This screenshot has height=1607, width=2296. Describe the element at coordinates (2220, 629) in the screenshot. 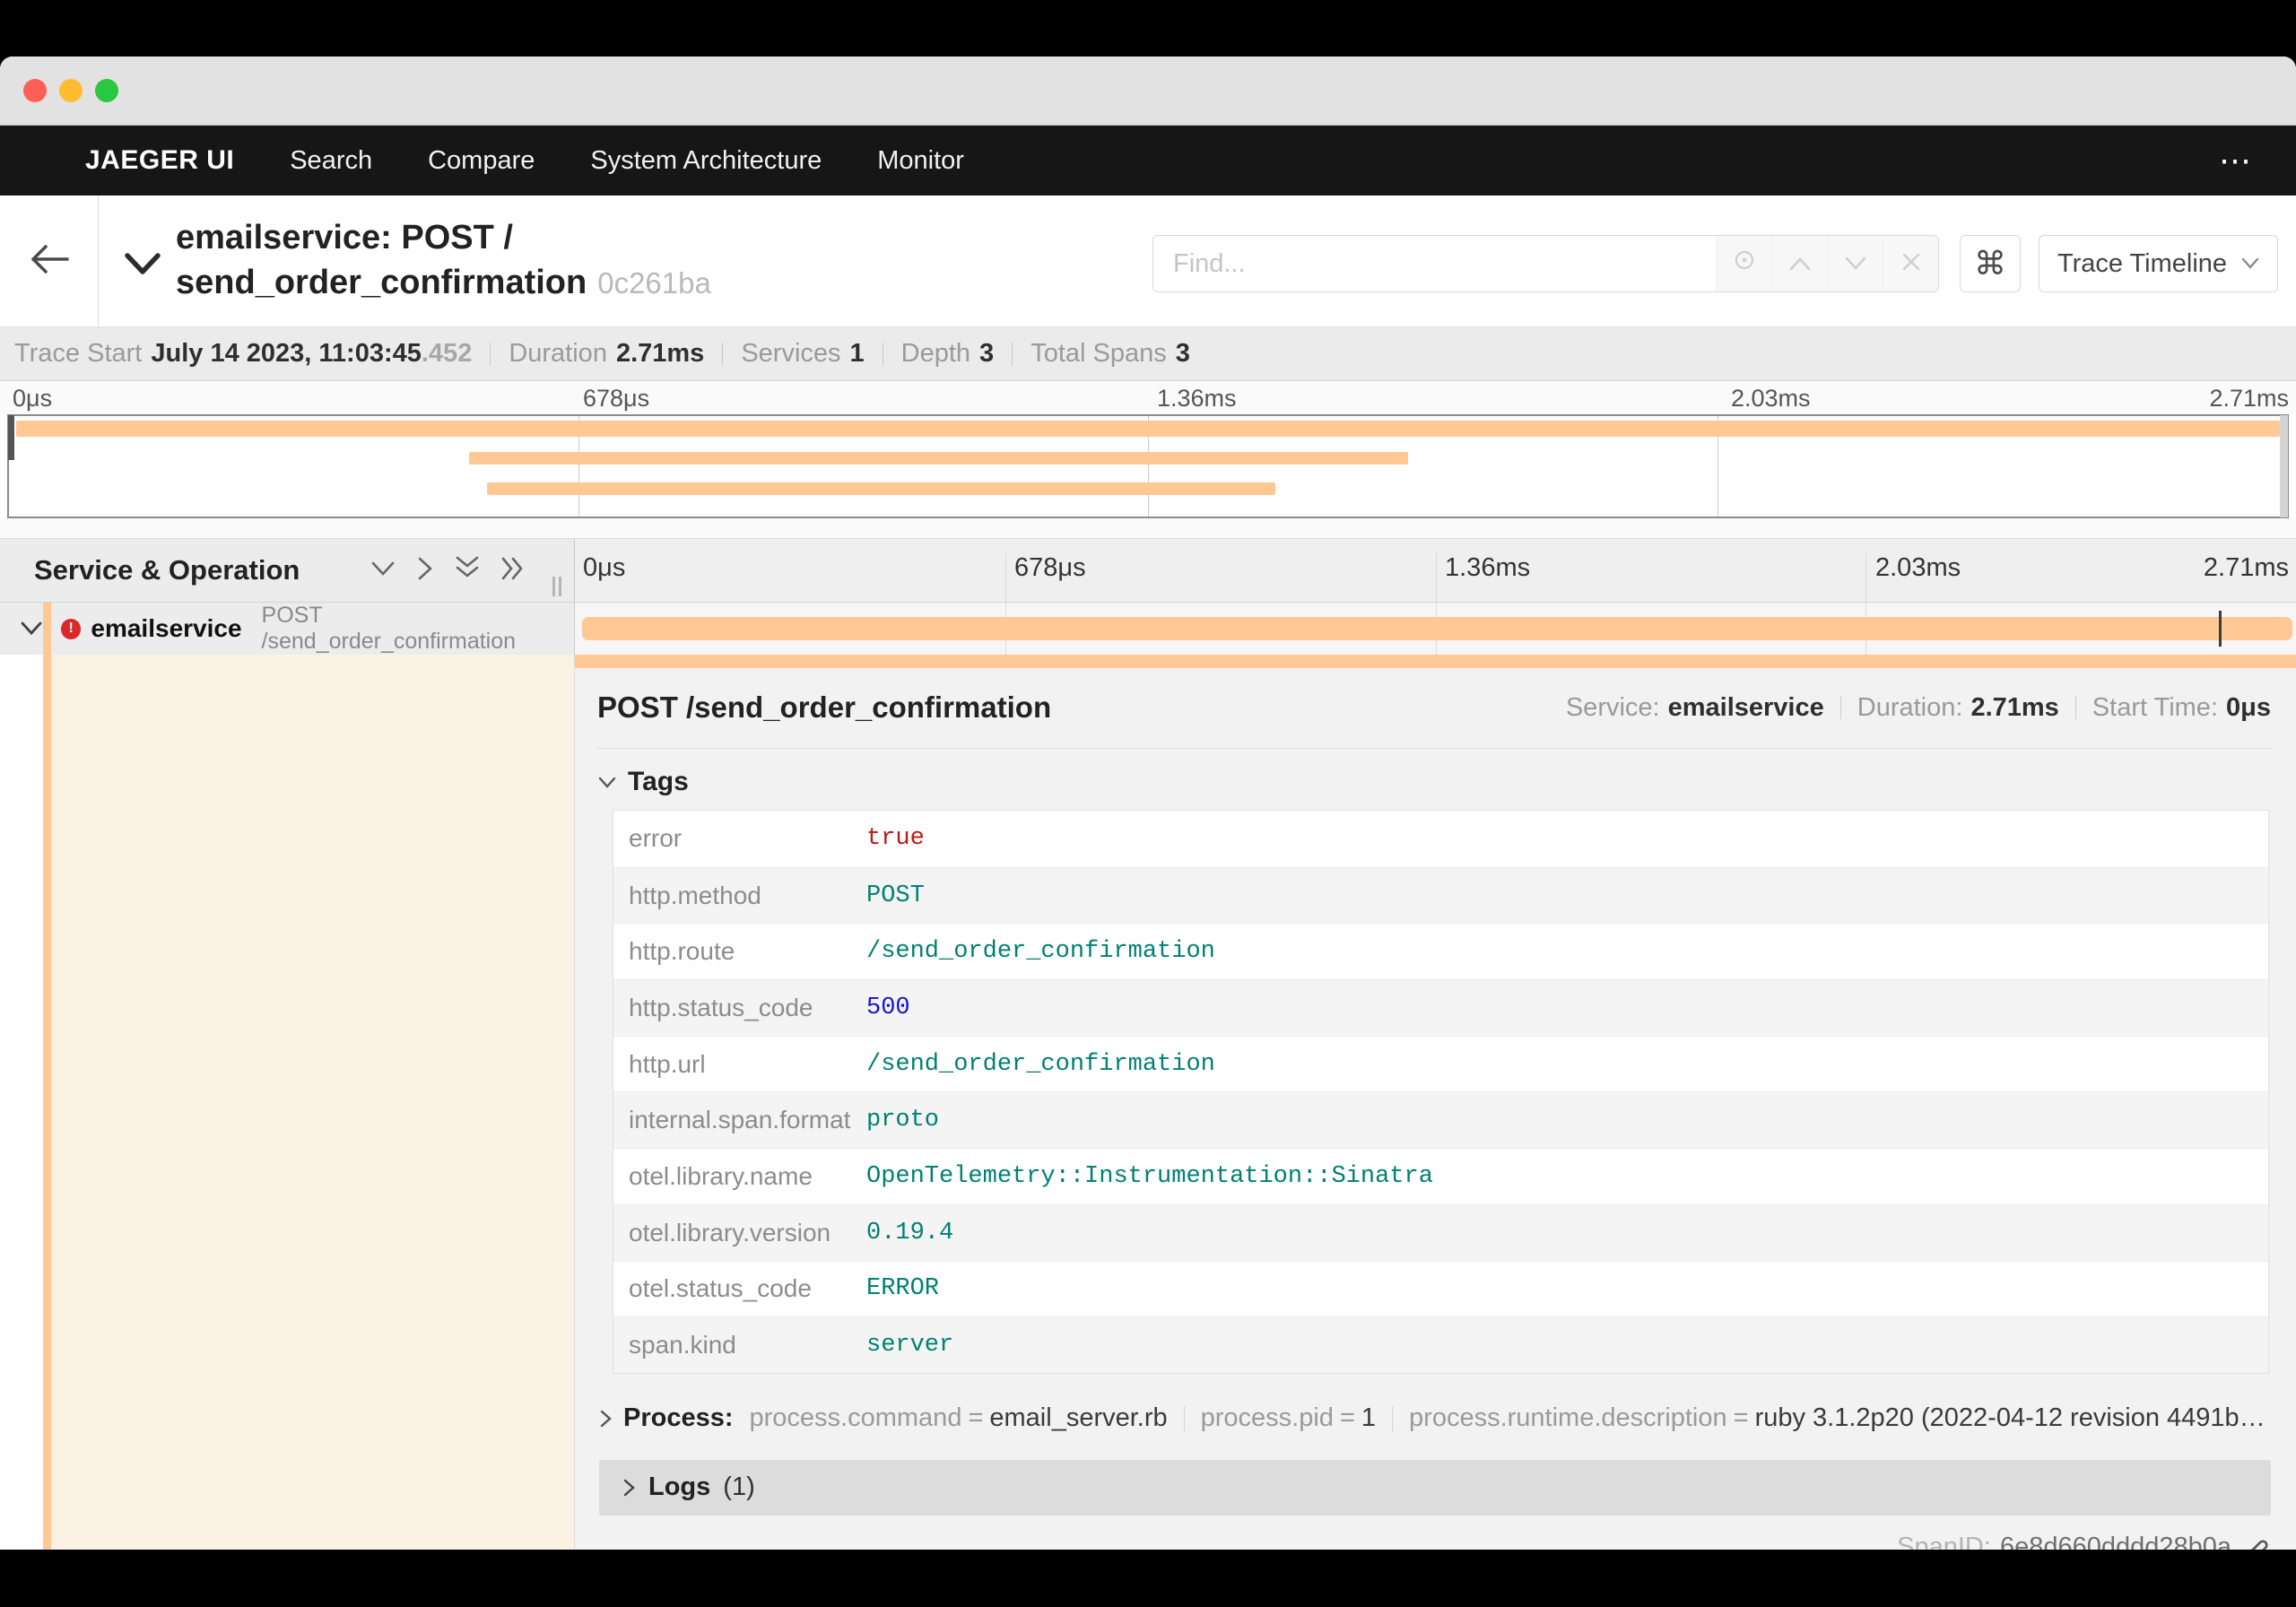

I see `log-event-tick` at that location.